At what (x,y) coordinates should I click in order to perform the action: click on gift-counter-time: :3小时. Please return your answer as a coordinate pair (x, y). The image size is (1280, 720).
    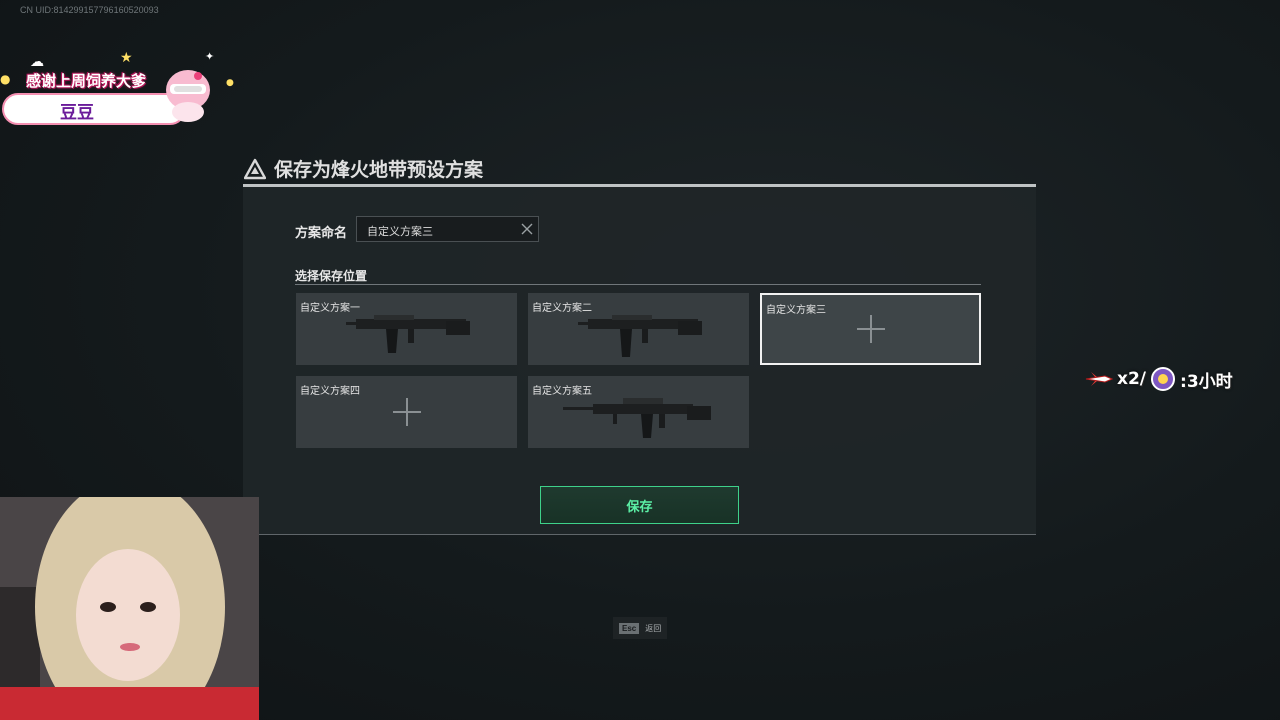
    Looking at the image, I should click on (1206, 381).